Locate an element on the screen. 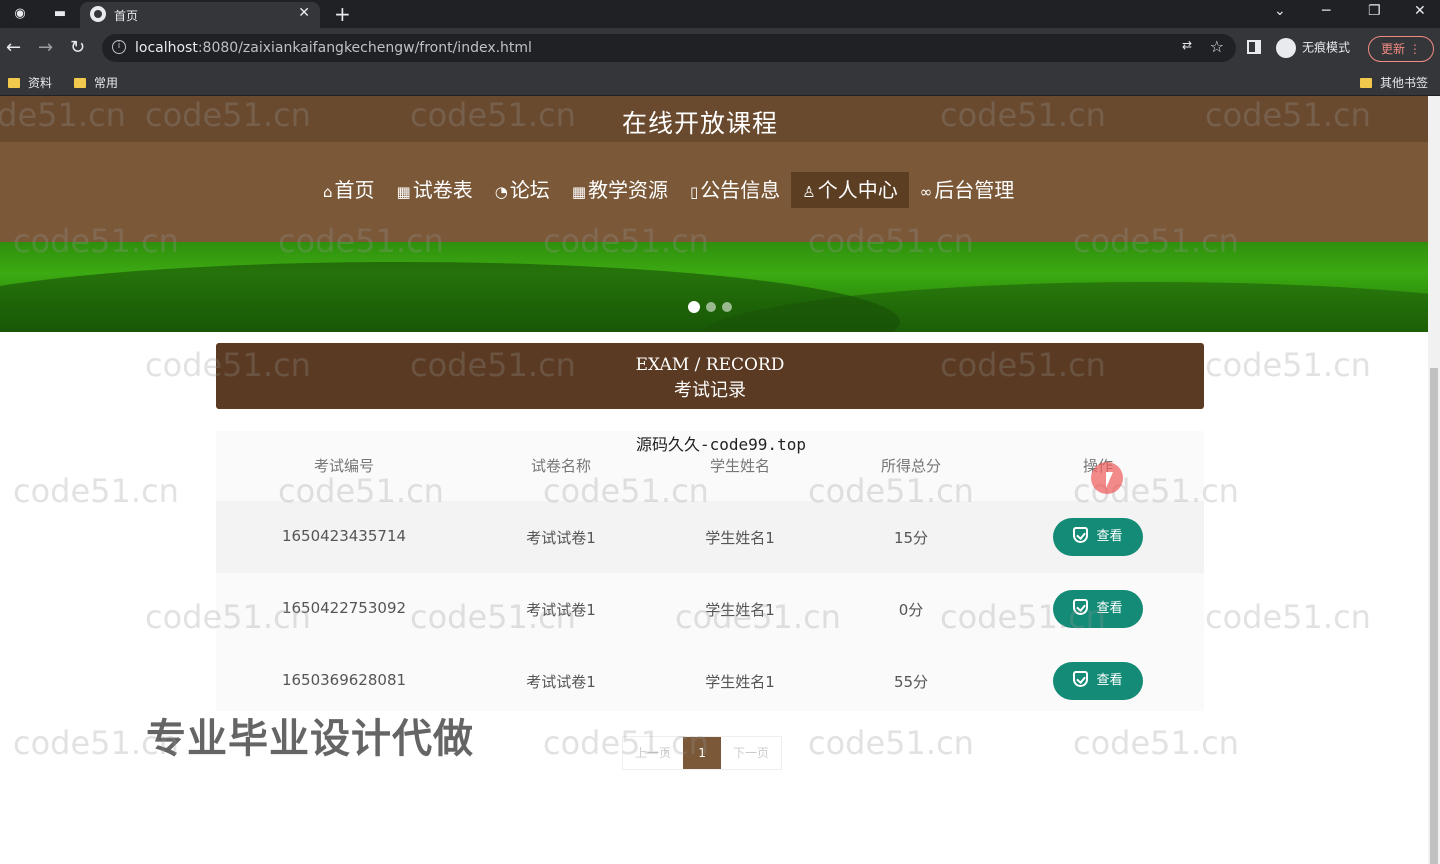 This screenshot has width=1440, height=864. browser-tab: 首页 ✕ is located at coordinates (200, 15).